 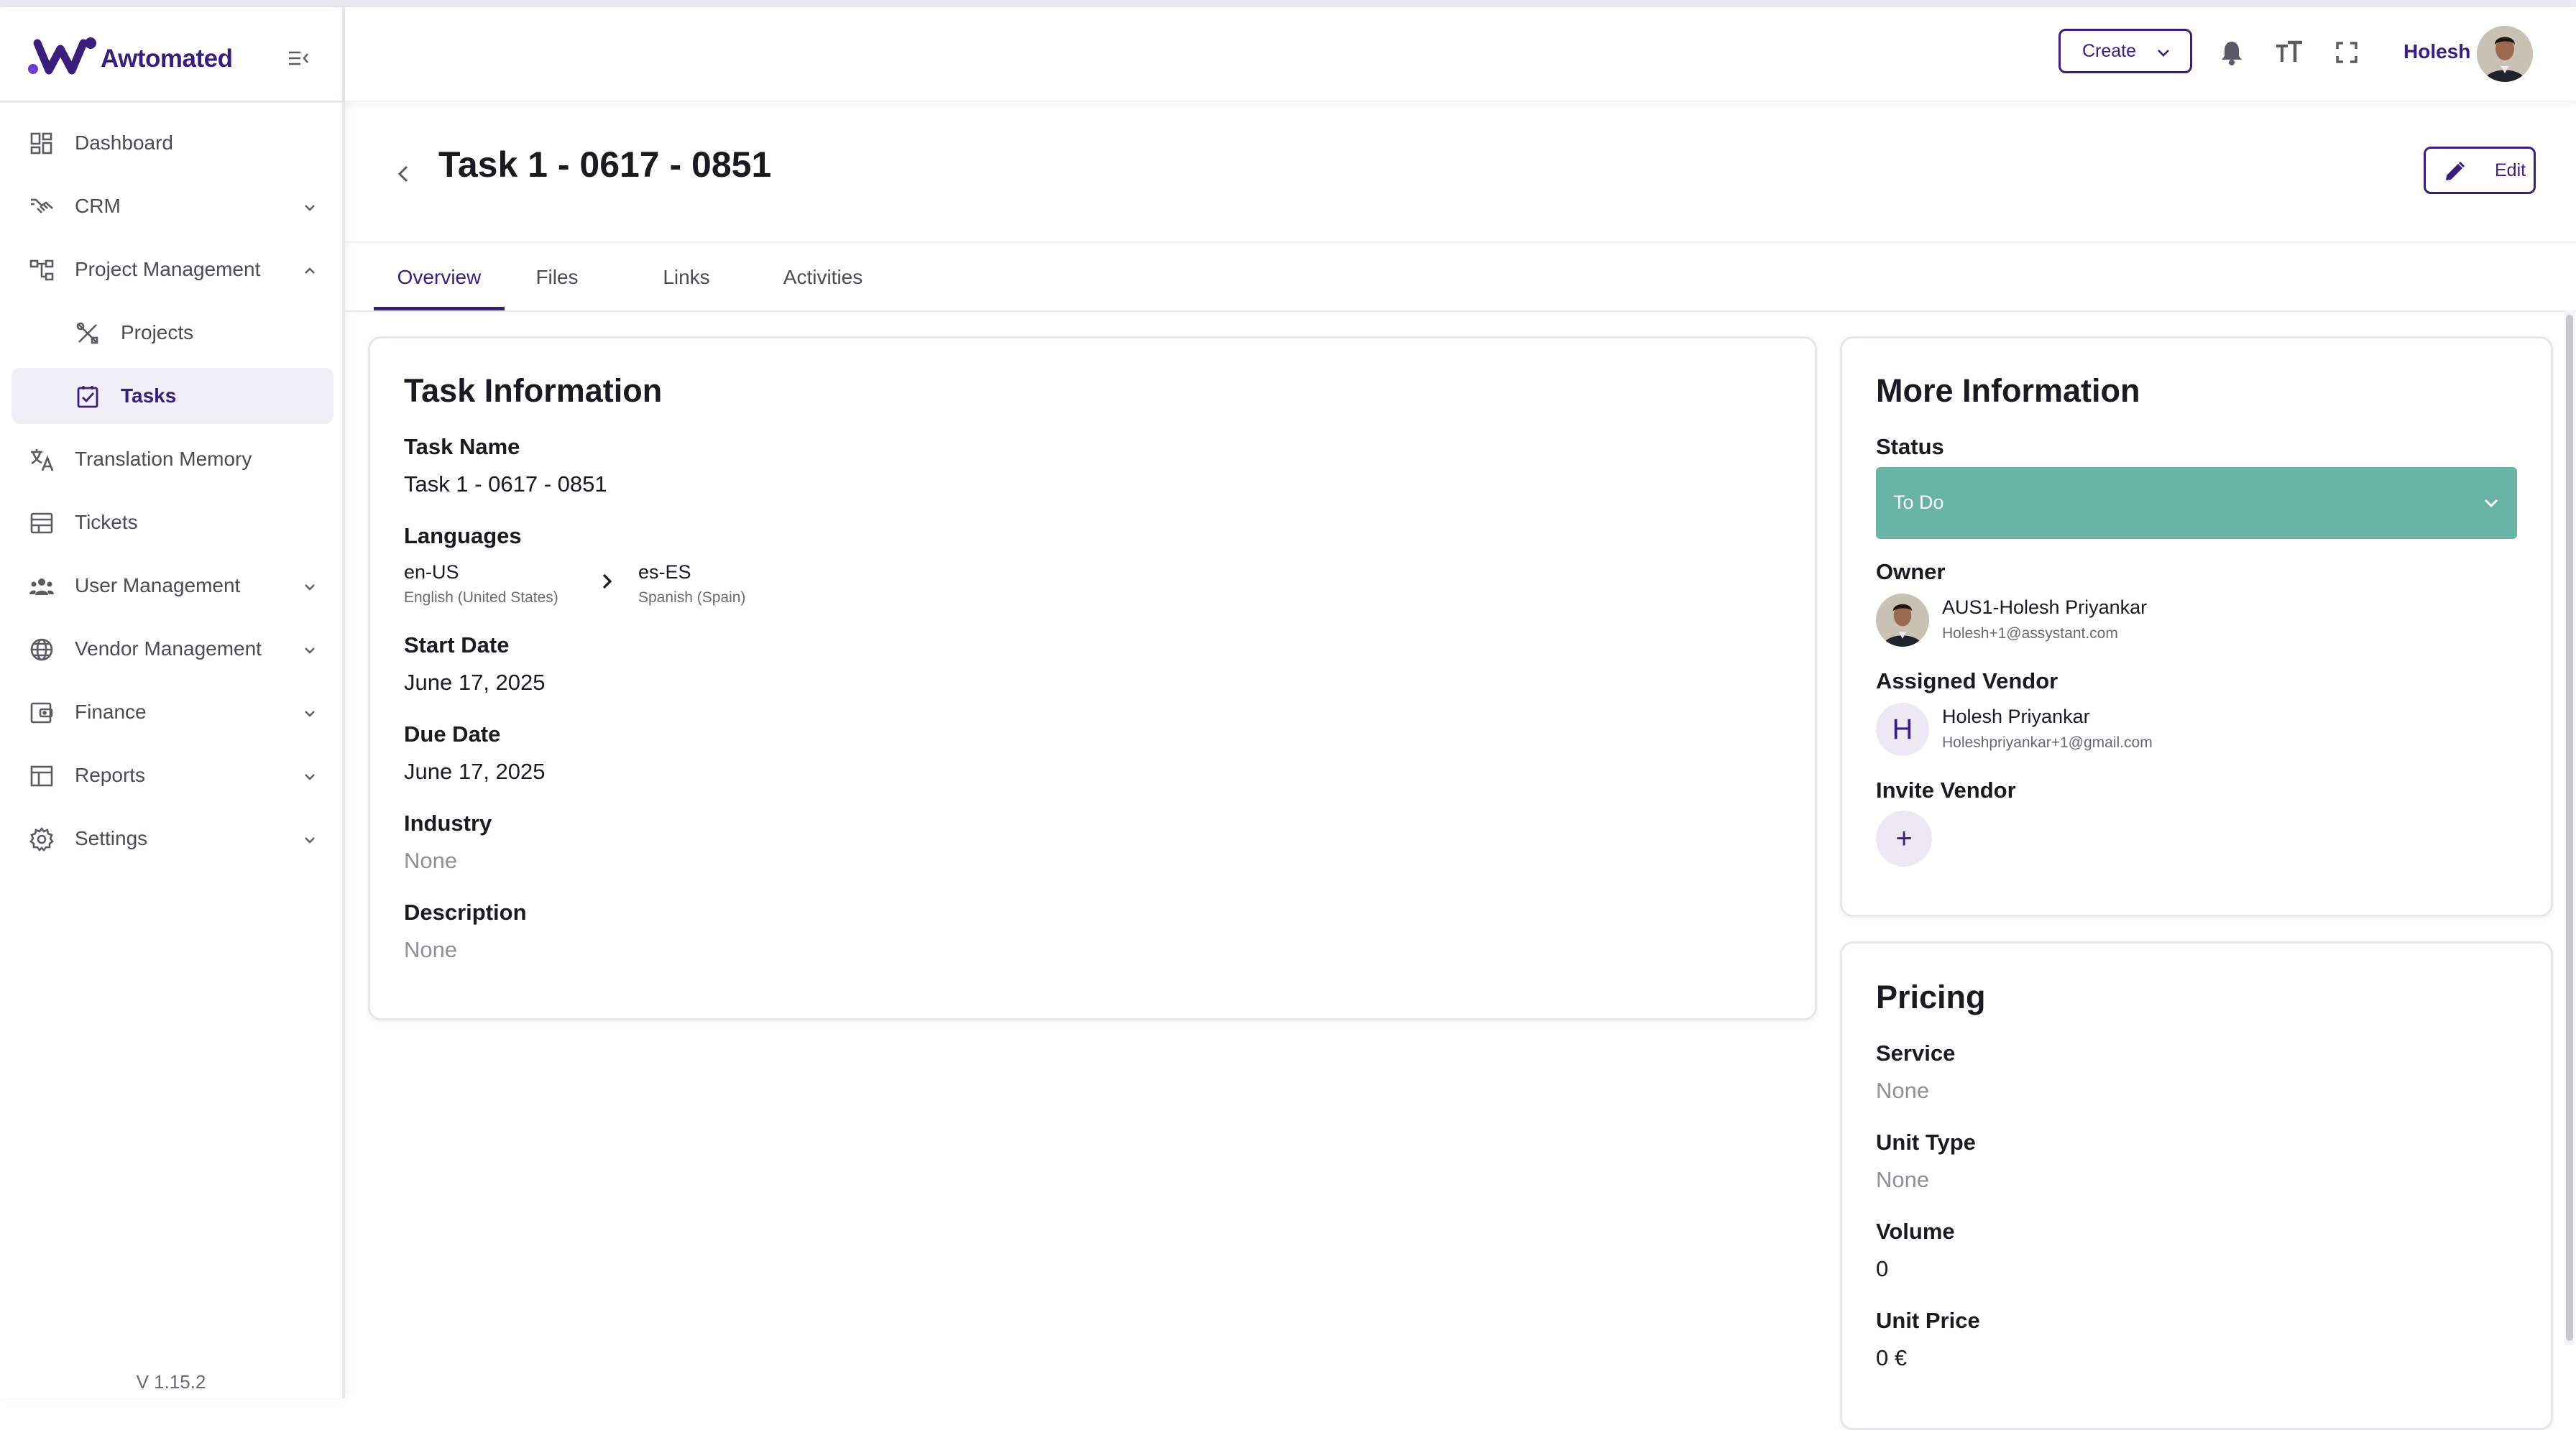 I want to click on vendor-email: Holeshpriyankar+1@gmail.com, so click(x=2047, y=742).